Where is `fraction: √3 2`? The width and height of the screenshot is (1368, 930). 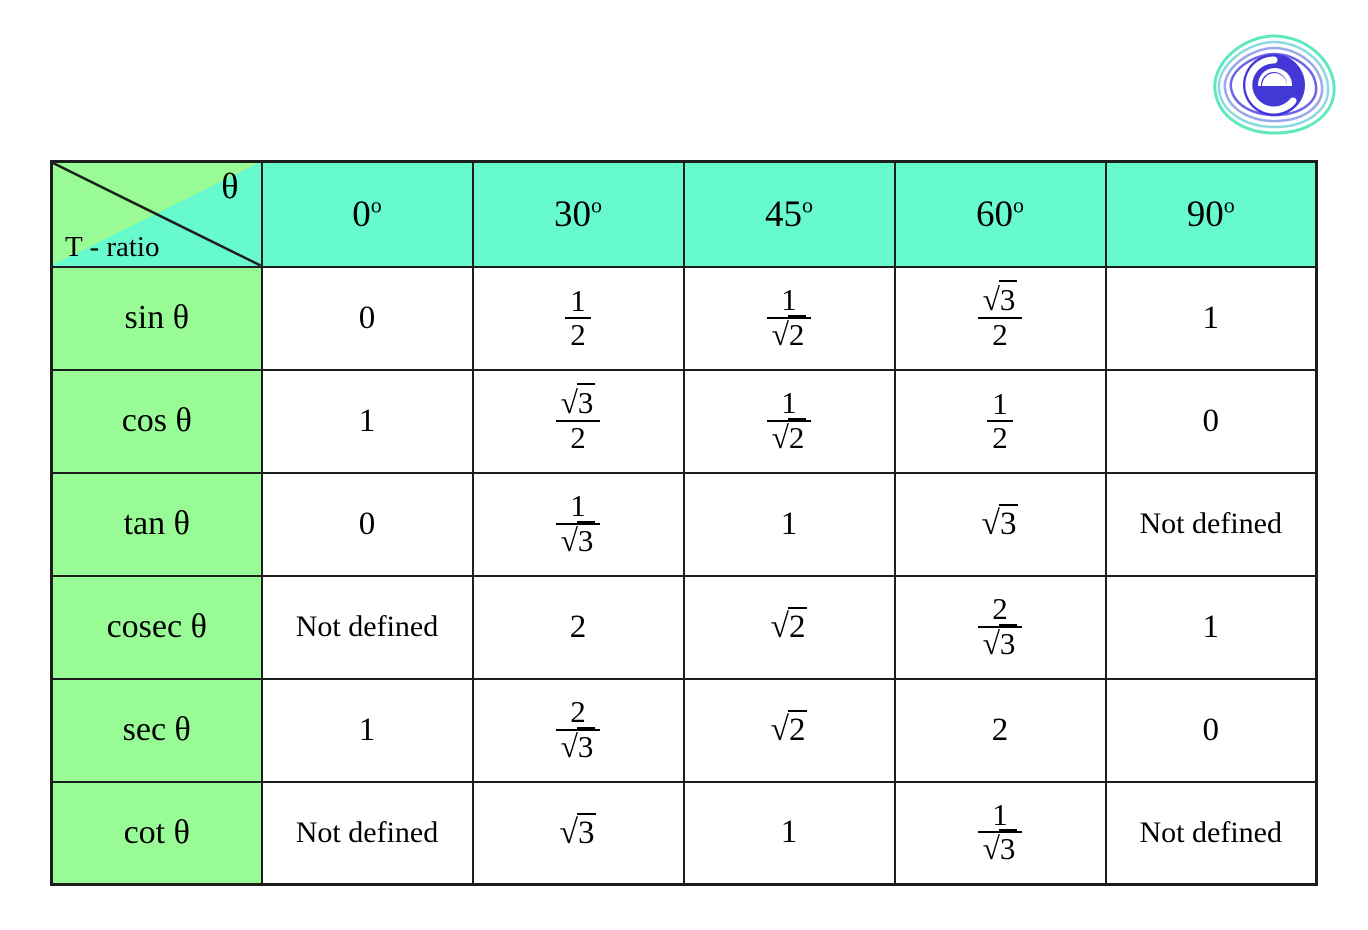
fraction: √3 2 is located at coordinates (578, 418).